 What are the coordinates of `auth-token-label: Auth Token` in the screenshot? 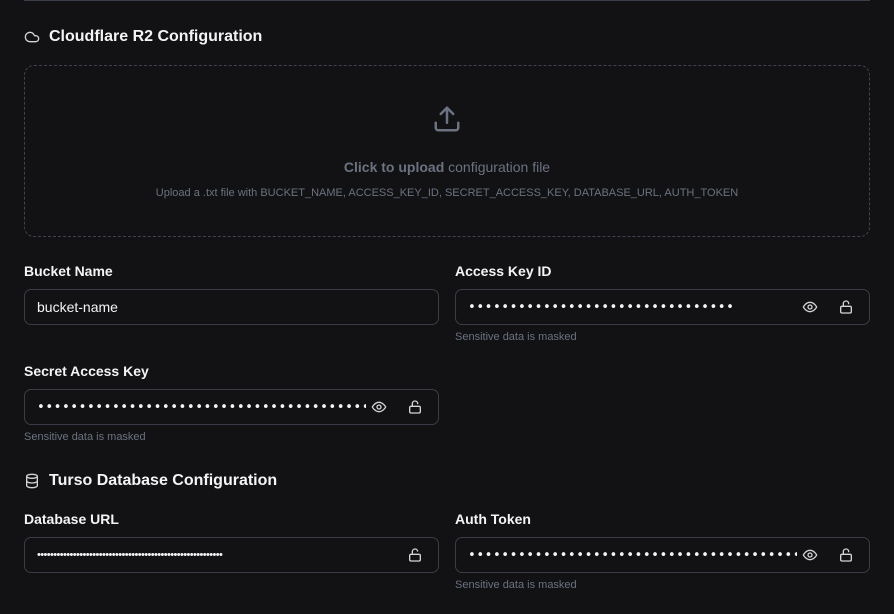 It's located at (493, 519).